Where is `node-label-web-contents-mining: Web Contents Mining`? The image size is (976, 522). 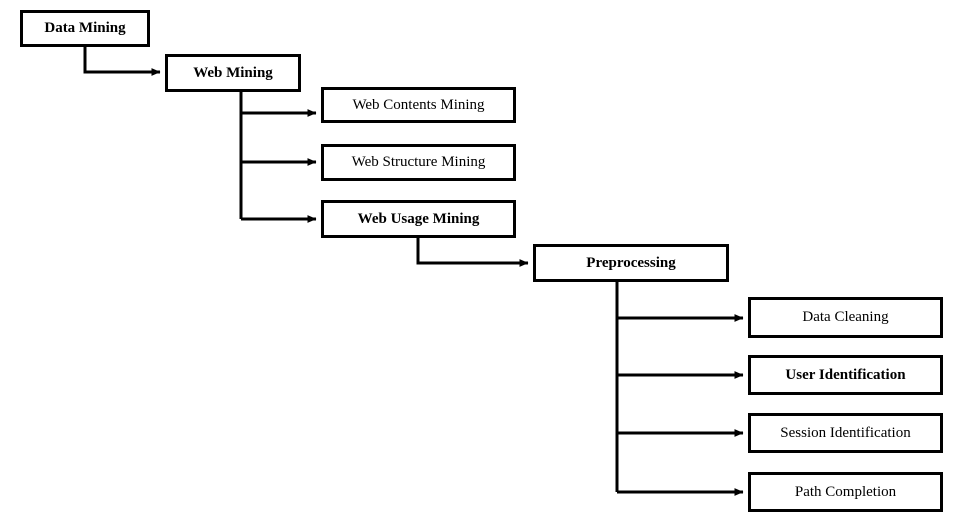 node-label-web-contents-mining: Web Contents Mining is located at coordinates (418, 104).